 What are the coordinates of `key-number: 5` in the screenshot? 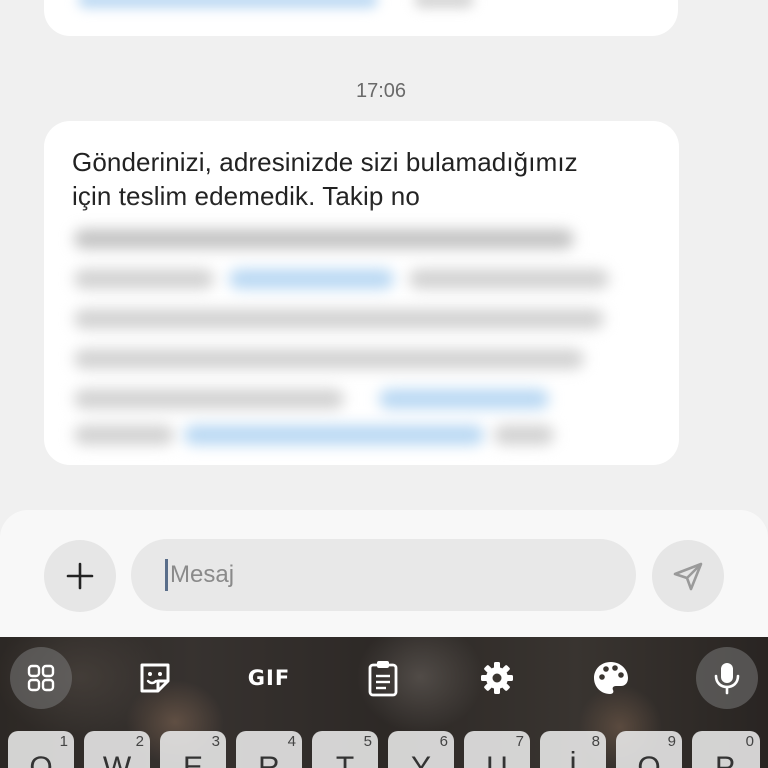 It's located at (367, 741).